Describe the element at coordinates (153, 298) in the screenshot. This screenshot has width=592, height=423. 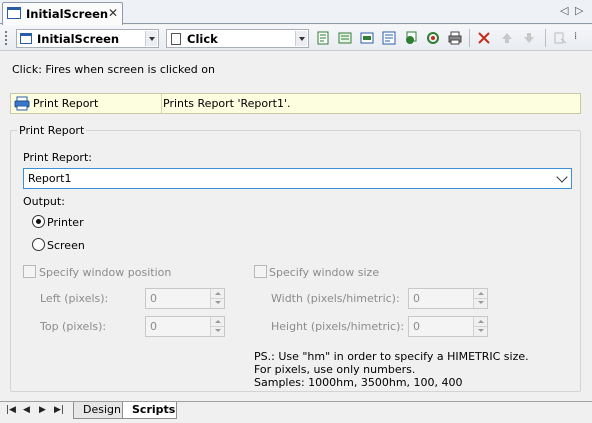
I see `left-pixels-value: 0` at that location.